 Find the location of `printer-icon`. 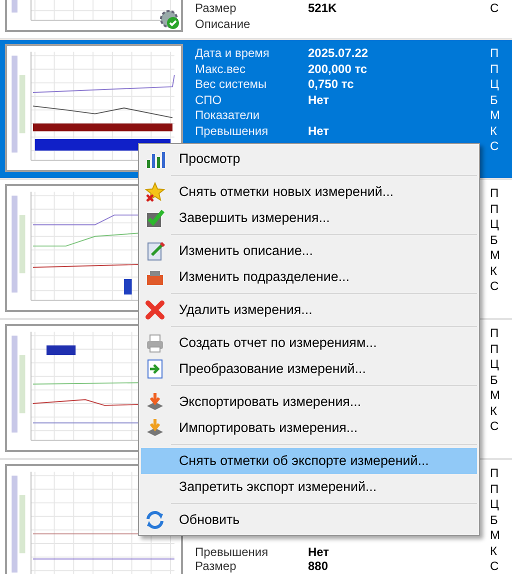

printer-icon is located at coordinates (155, 343).